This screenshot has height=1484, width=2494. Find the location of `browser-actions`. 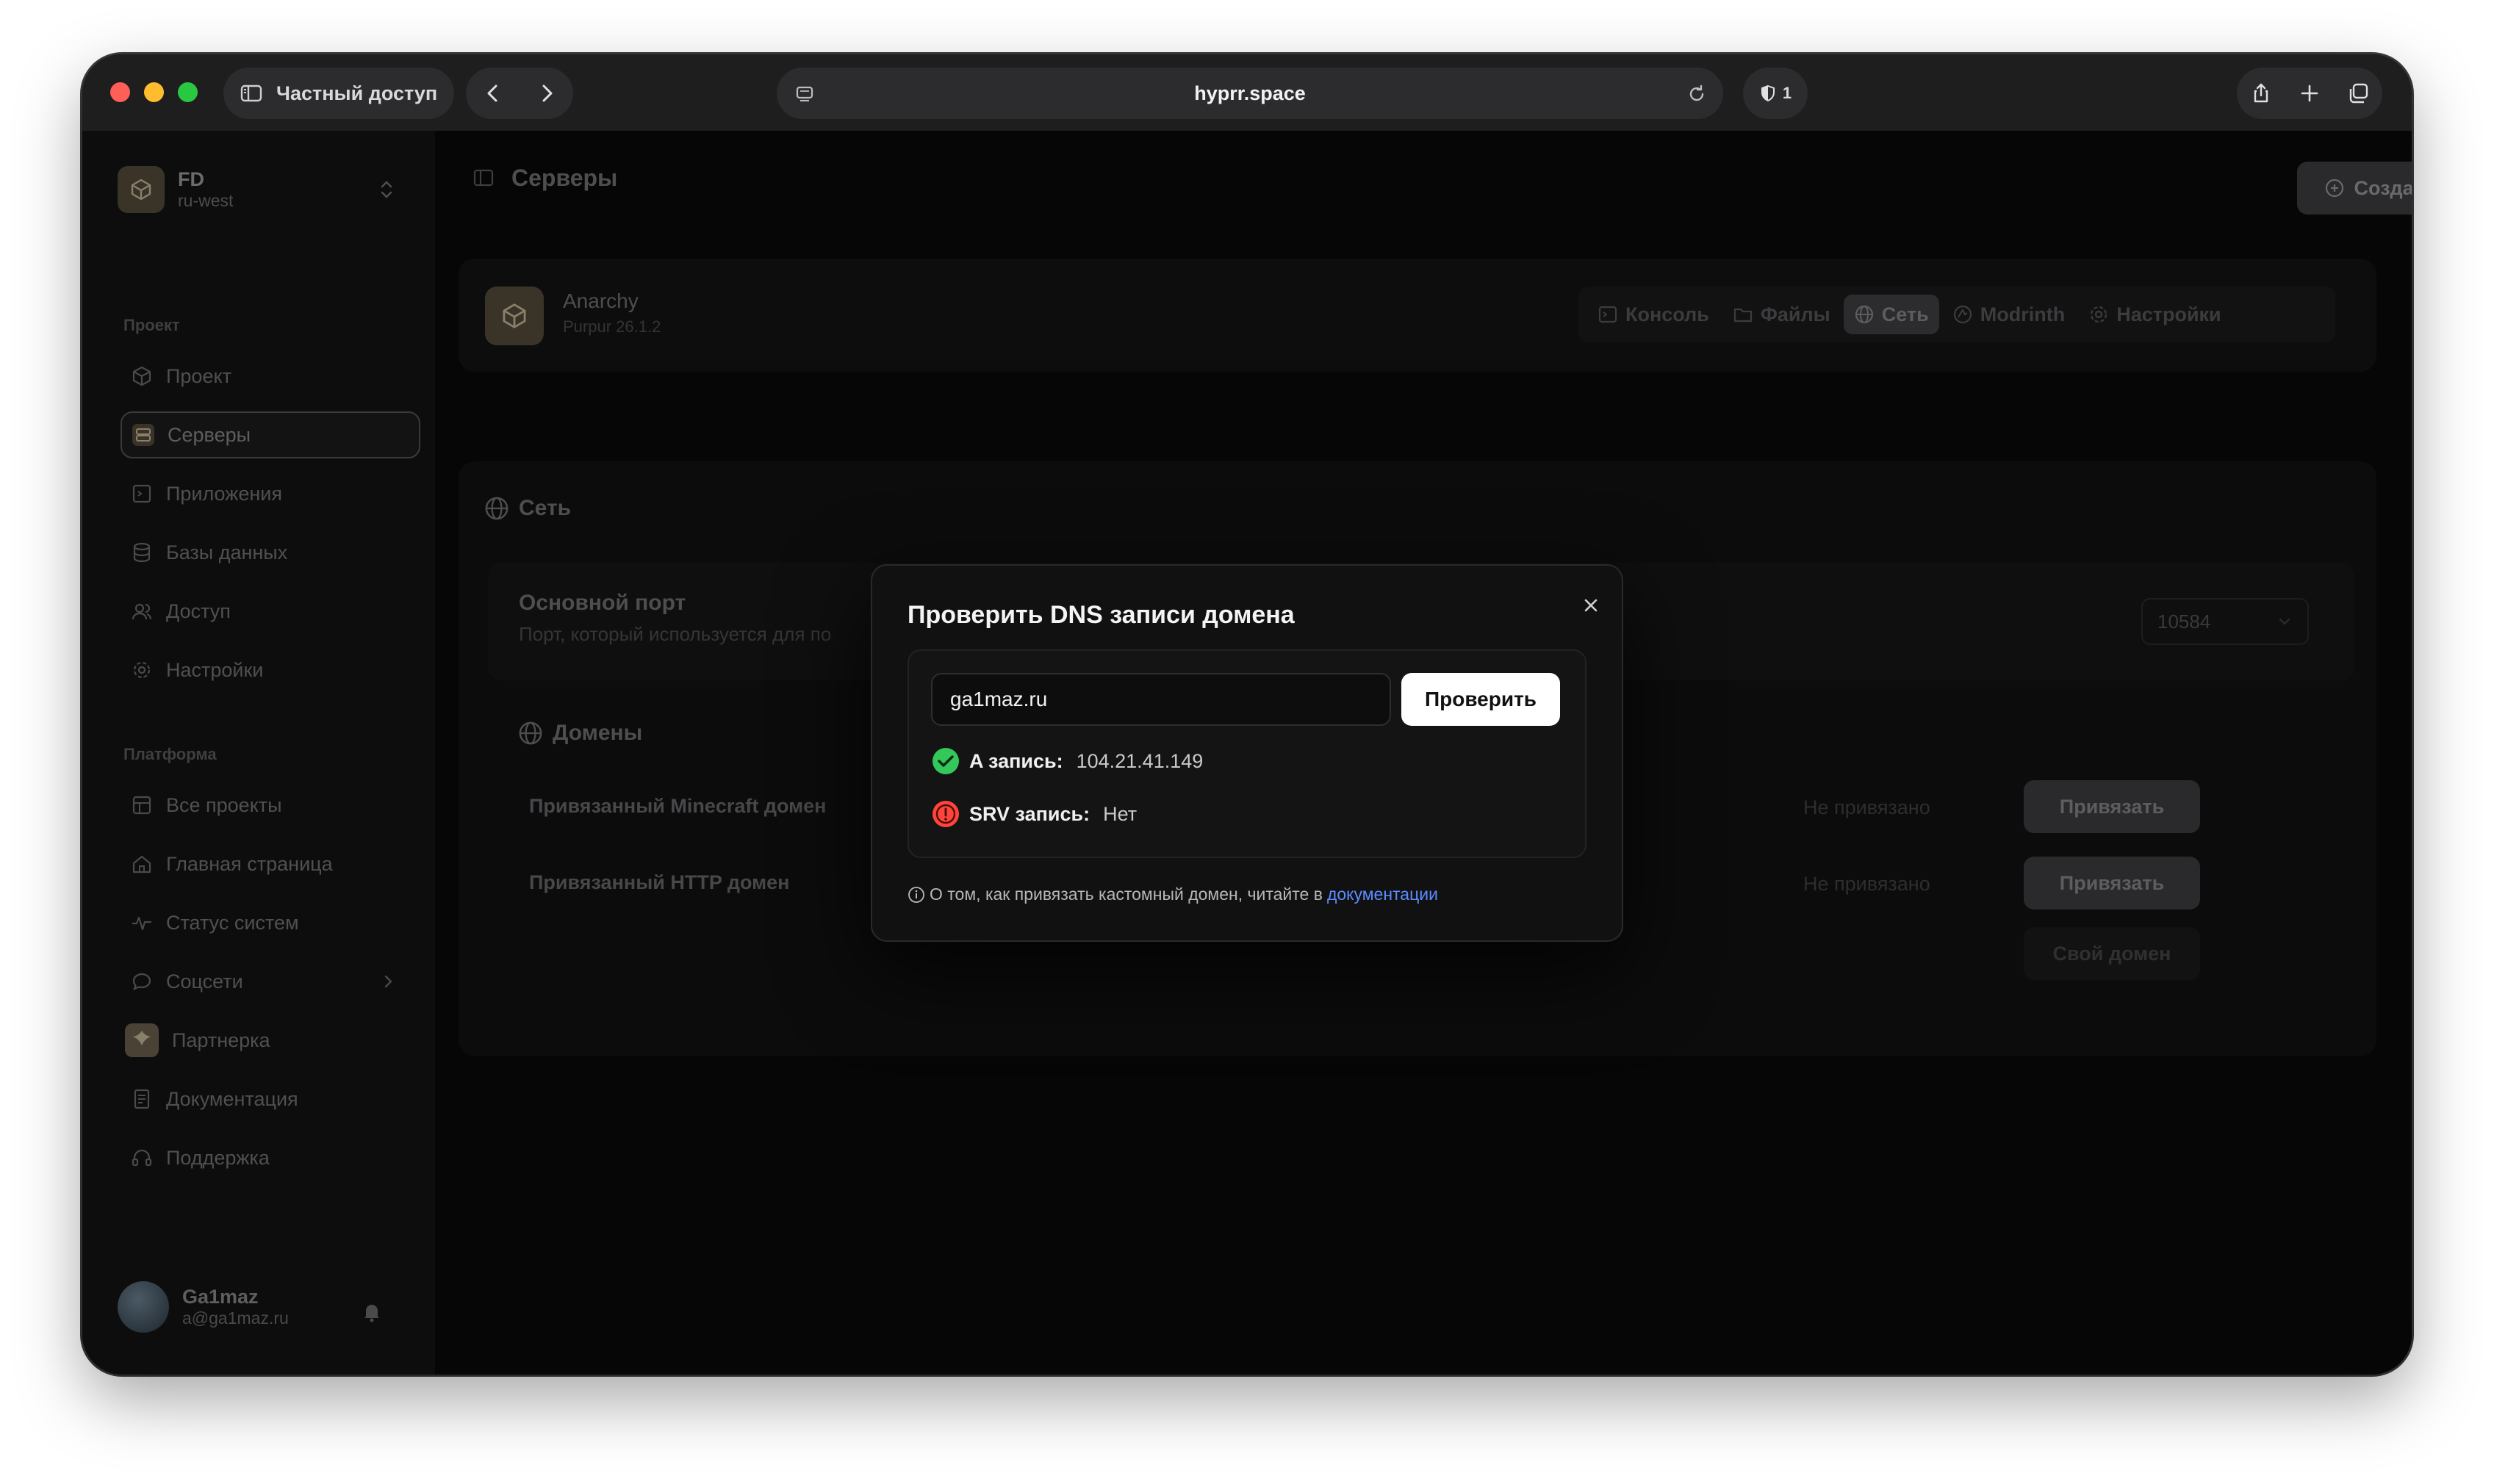

browser-actions is located at coordinates (2309, 94).